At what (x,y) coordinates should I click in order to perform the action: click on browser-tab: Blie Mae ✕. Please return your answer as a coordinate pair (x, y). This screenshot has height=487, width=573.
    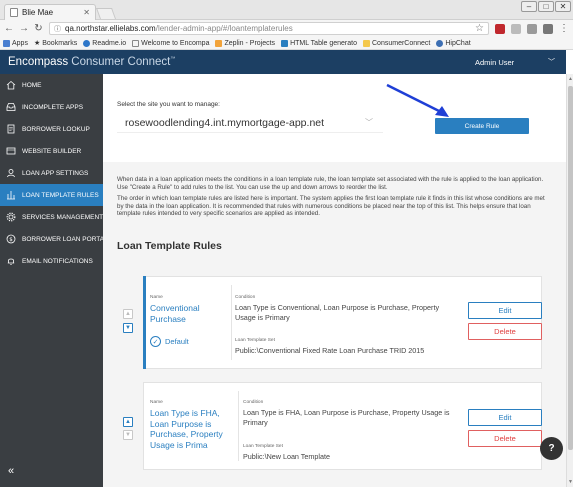
    Looking at the image, I should click on (50, 12).